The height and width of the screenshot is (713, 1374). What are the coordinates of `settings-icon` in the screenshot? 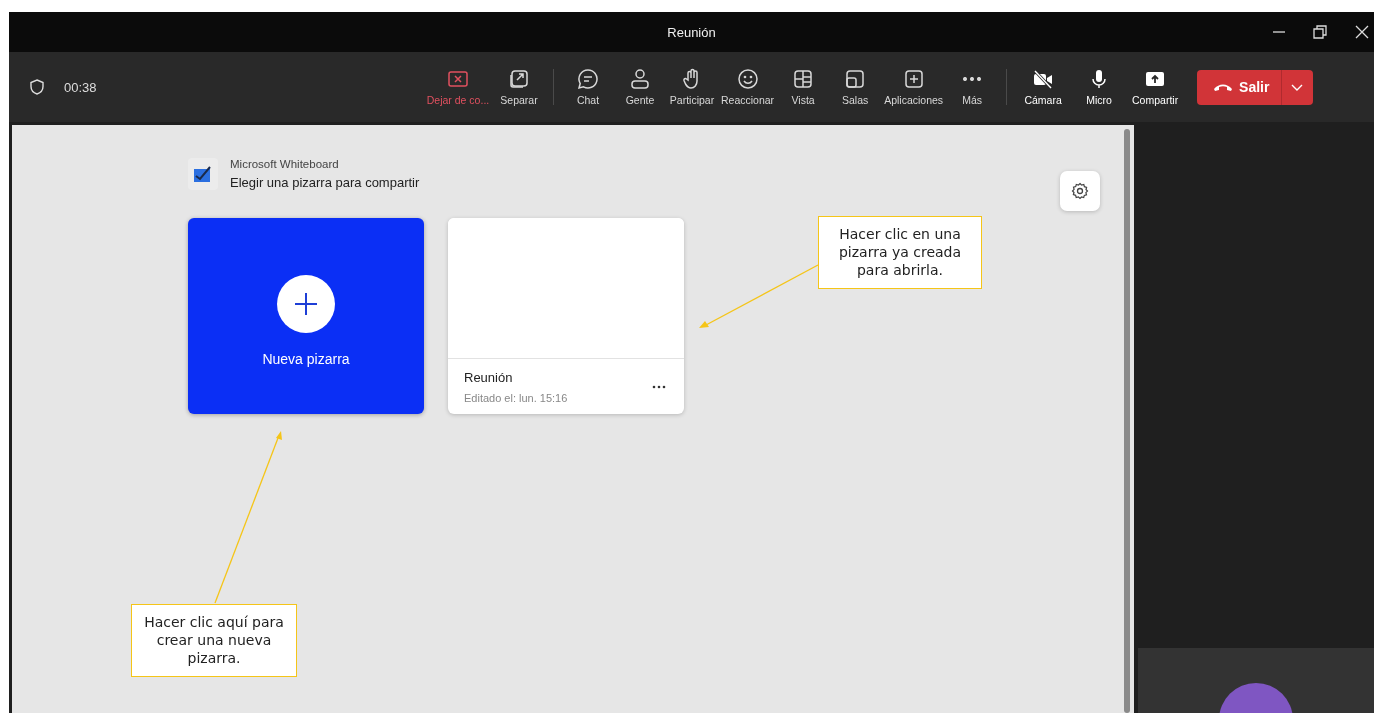 It's located at (1080, 191).